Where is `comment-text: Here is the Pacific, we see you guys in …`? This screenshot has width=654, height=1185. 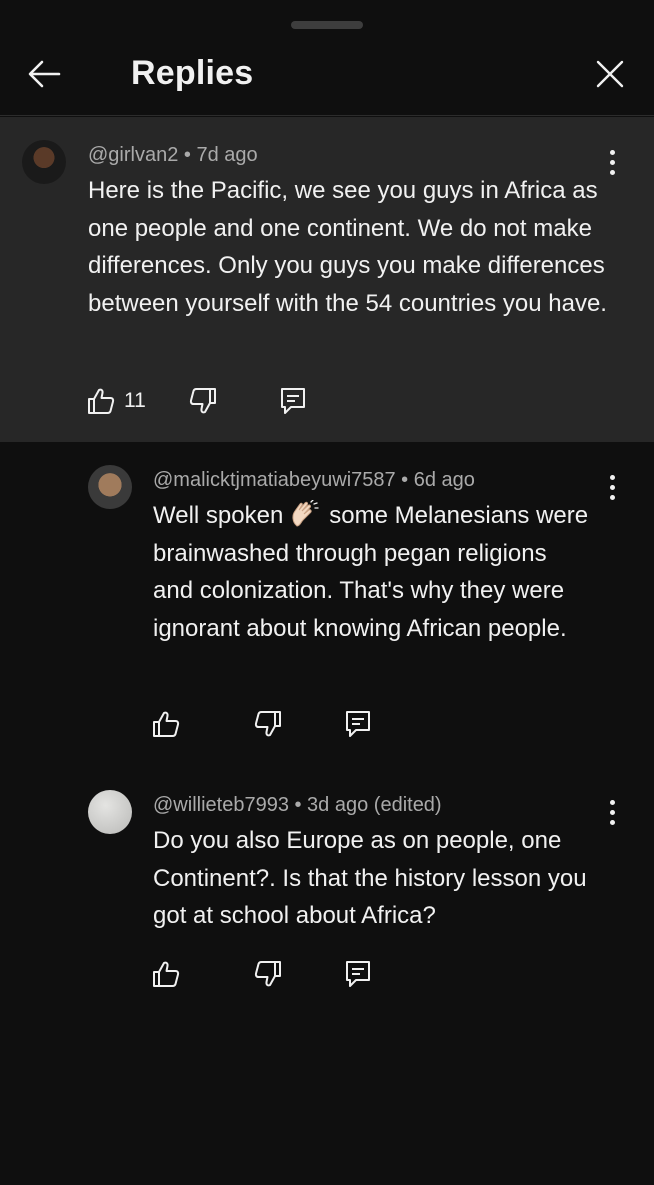 comment-text: Here is the Pacific, we see you guys in … is located at coordinates (347, 247).